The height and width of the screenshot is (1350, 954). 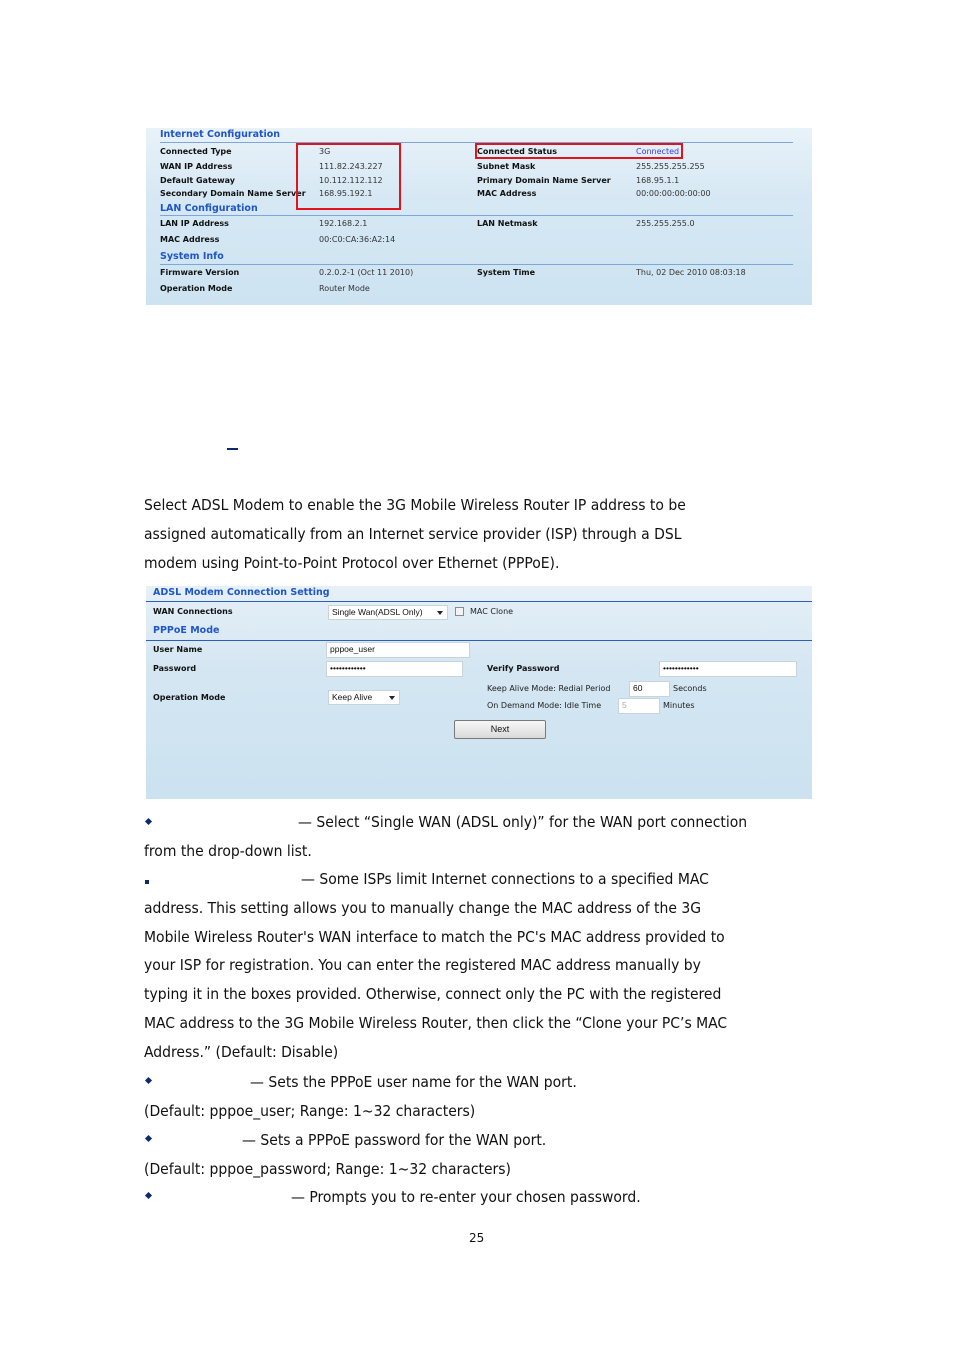 What do you see at coordinates (658, 180) in the screenshot?
I see `primary-dns-value: 168.95.1.1` at bounding box center [658, 180].